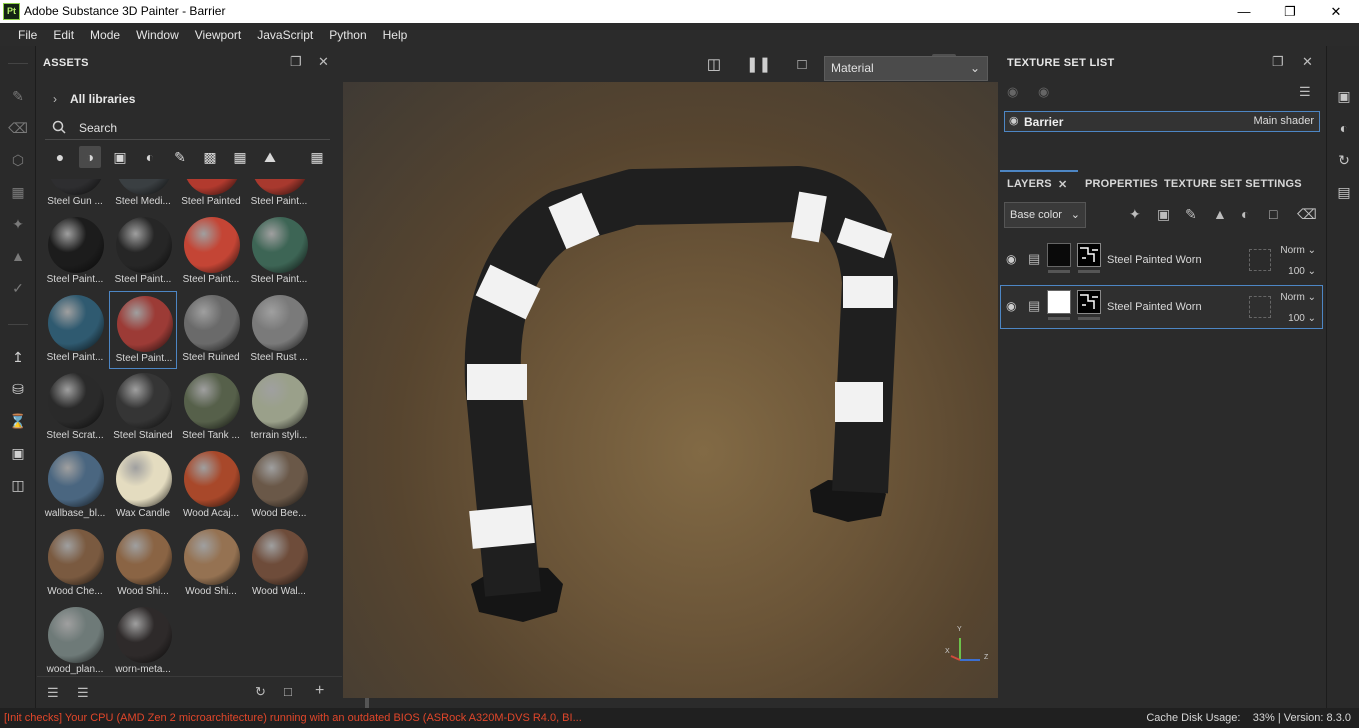 Image resolution: width=1359 pixels, height=728 pixels. What do you see at coordinates (802, 65) in the screenshot?
I see `selection-mode-icon: □` at bounding box center [802, 65].